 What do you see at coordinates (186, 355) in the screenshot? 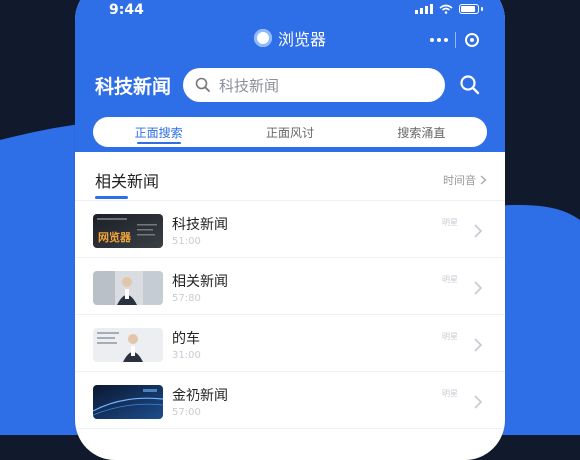
I see `news-time: 31:00` at bounding box center [186, 355].